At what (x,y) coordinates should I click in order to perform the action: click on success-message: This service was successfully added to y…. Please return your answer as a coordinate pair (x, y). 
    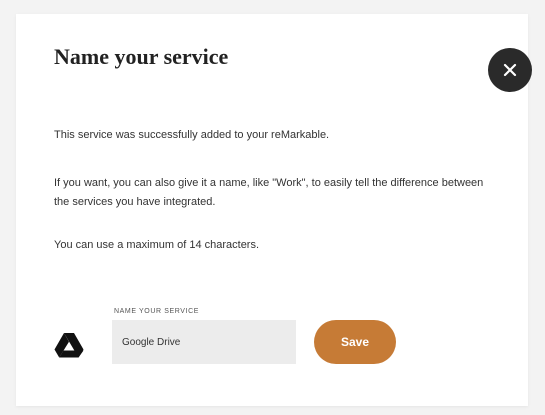
    Looking at the image, I should click on (192, 135).